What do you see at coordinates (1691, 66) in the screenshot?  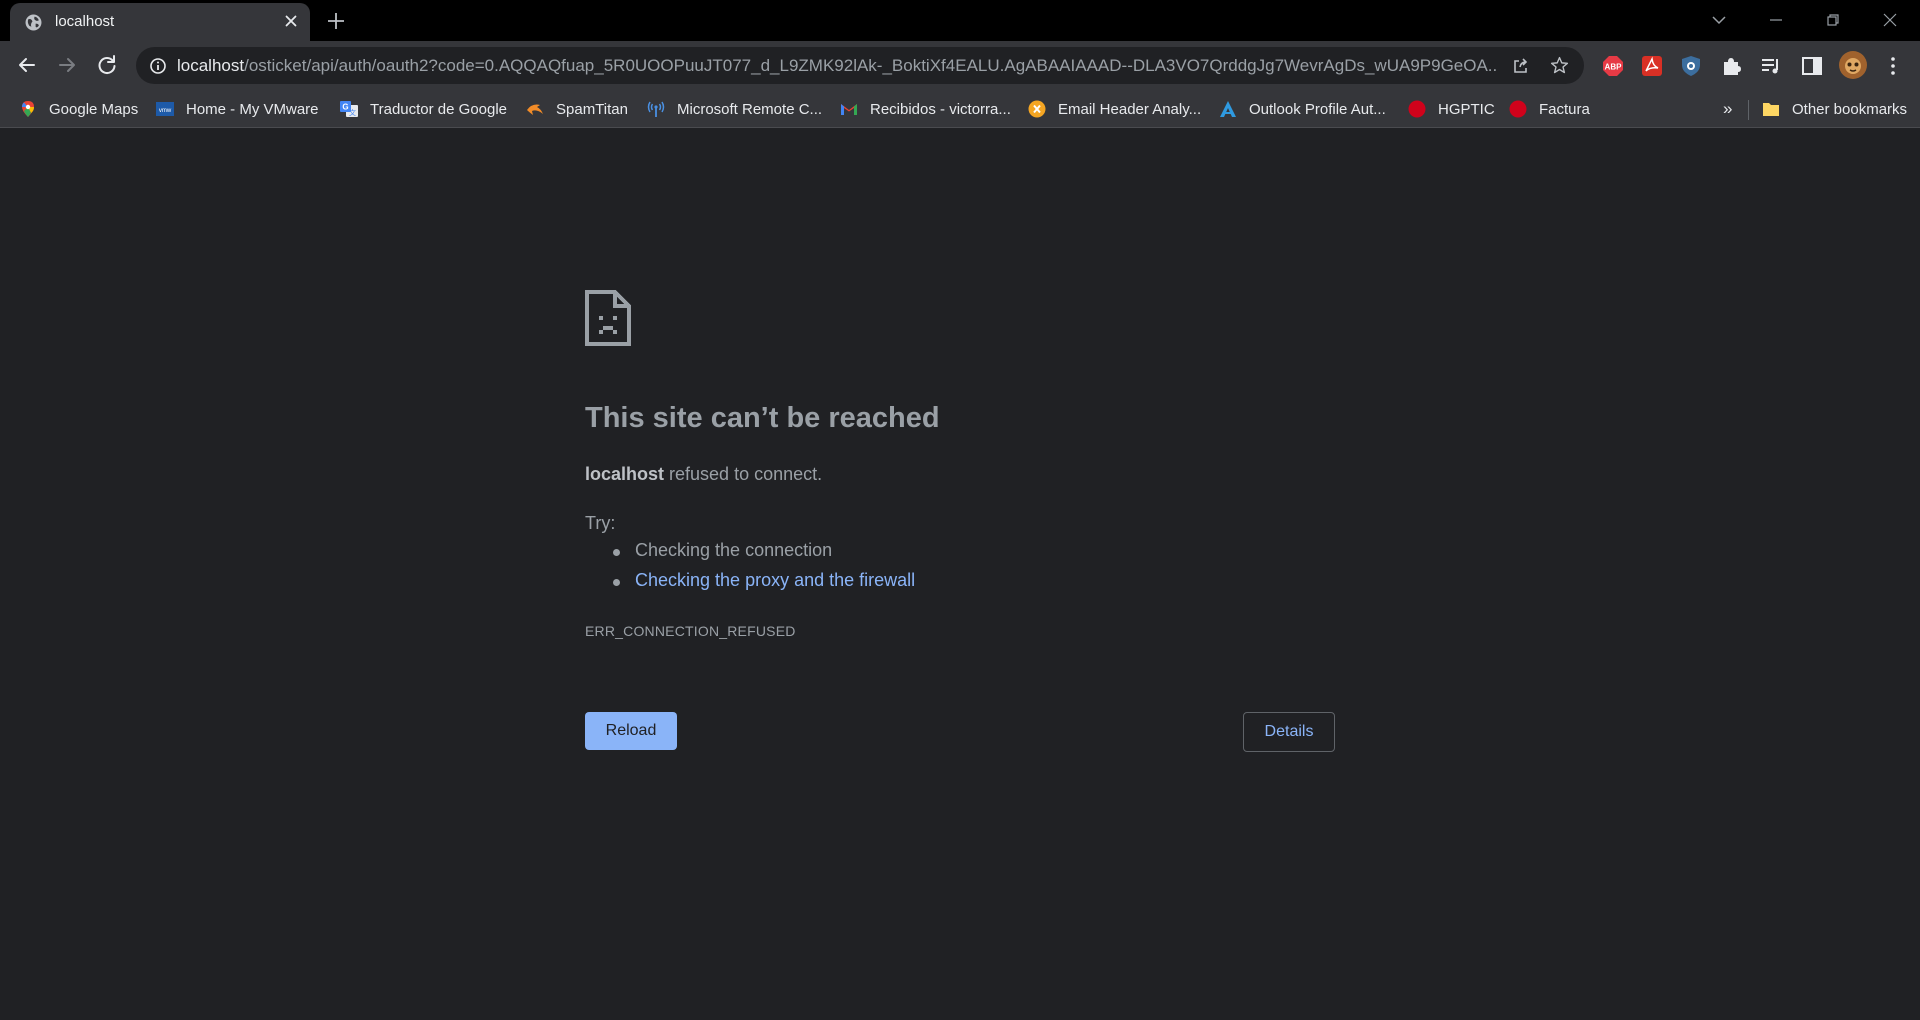 I see `shield-extension-icon` at bounding box center [1691, 66].